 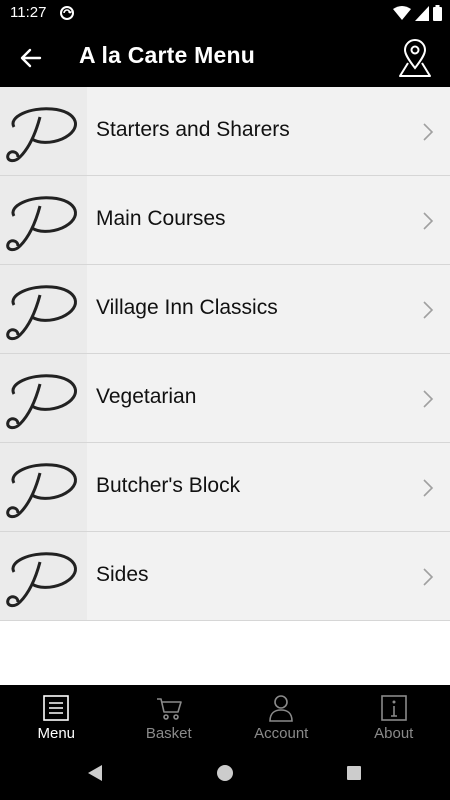 I want to click on category-row-village-inn-classics: Village Inn Classics, so click(x=225, y=309).